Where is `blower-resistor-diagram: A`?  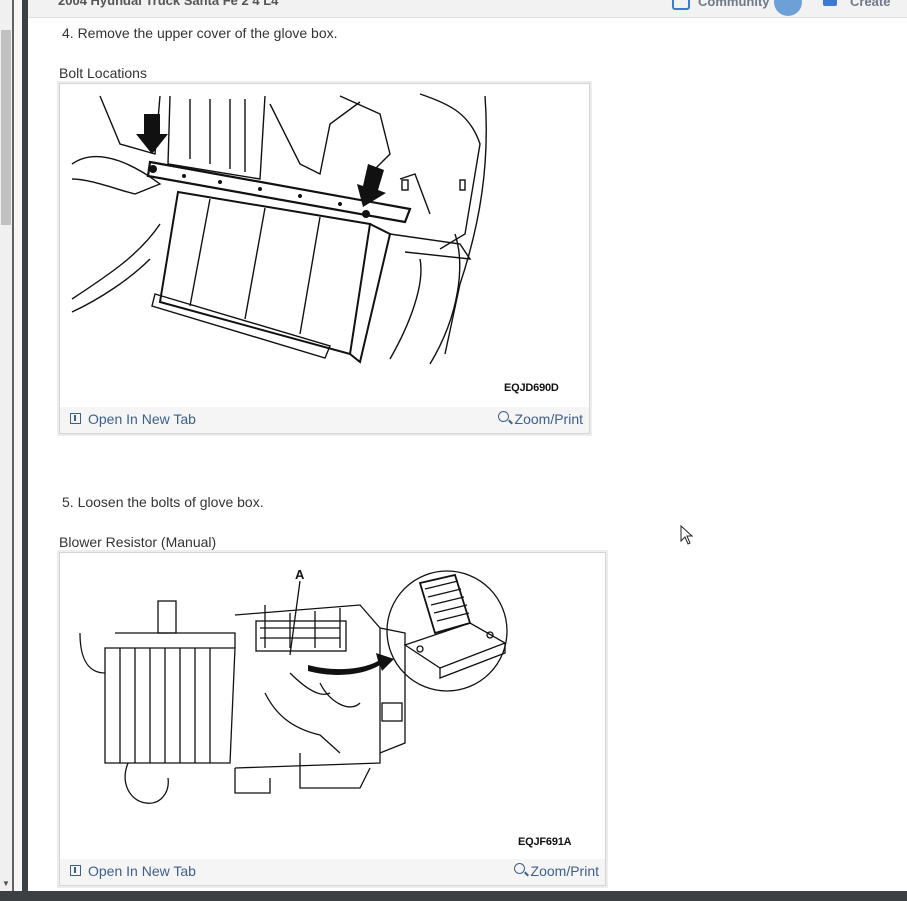
blower-resistor-diagram: A is located at coordinates (293, 685).